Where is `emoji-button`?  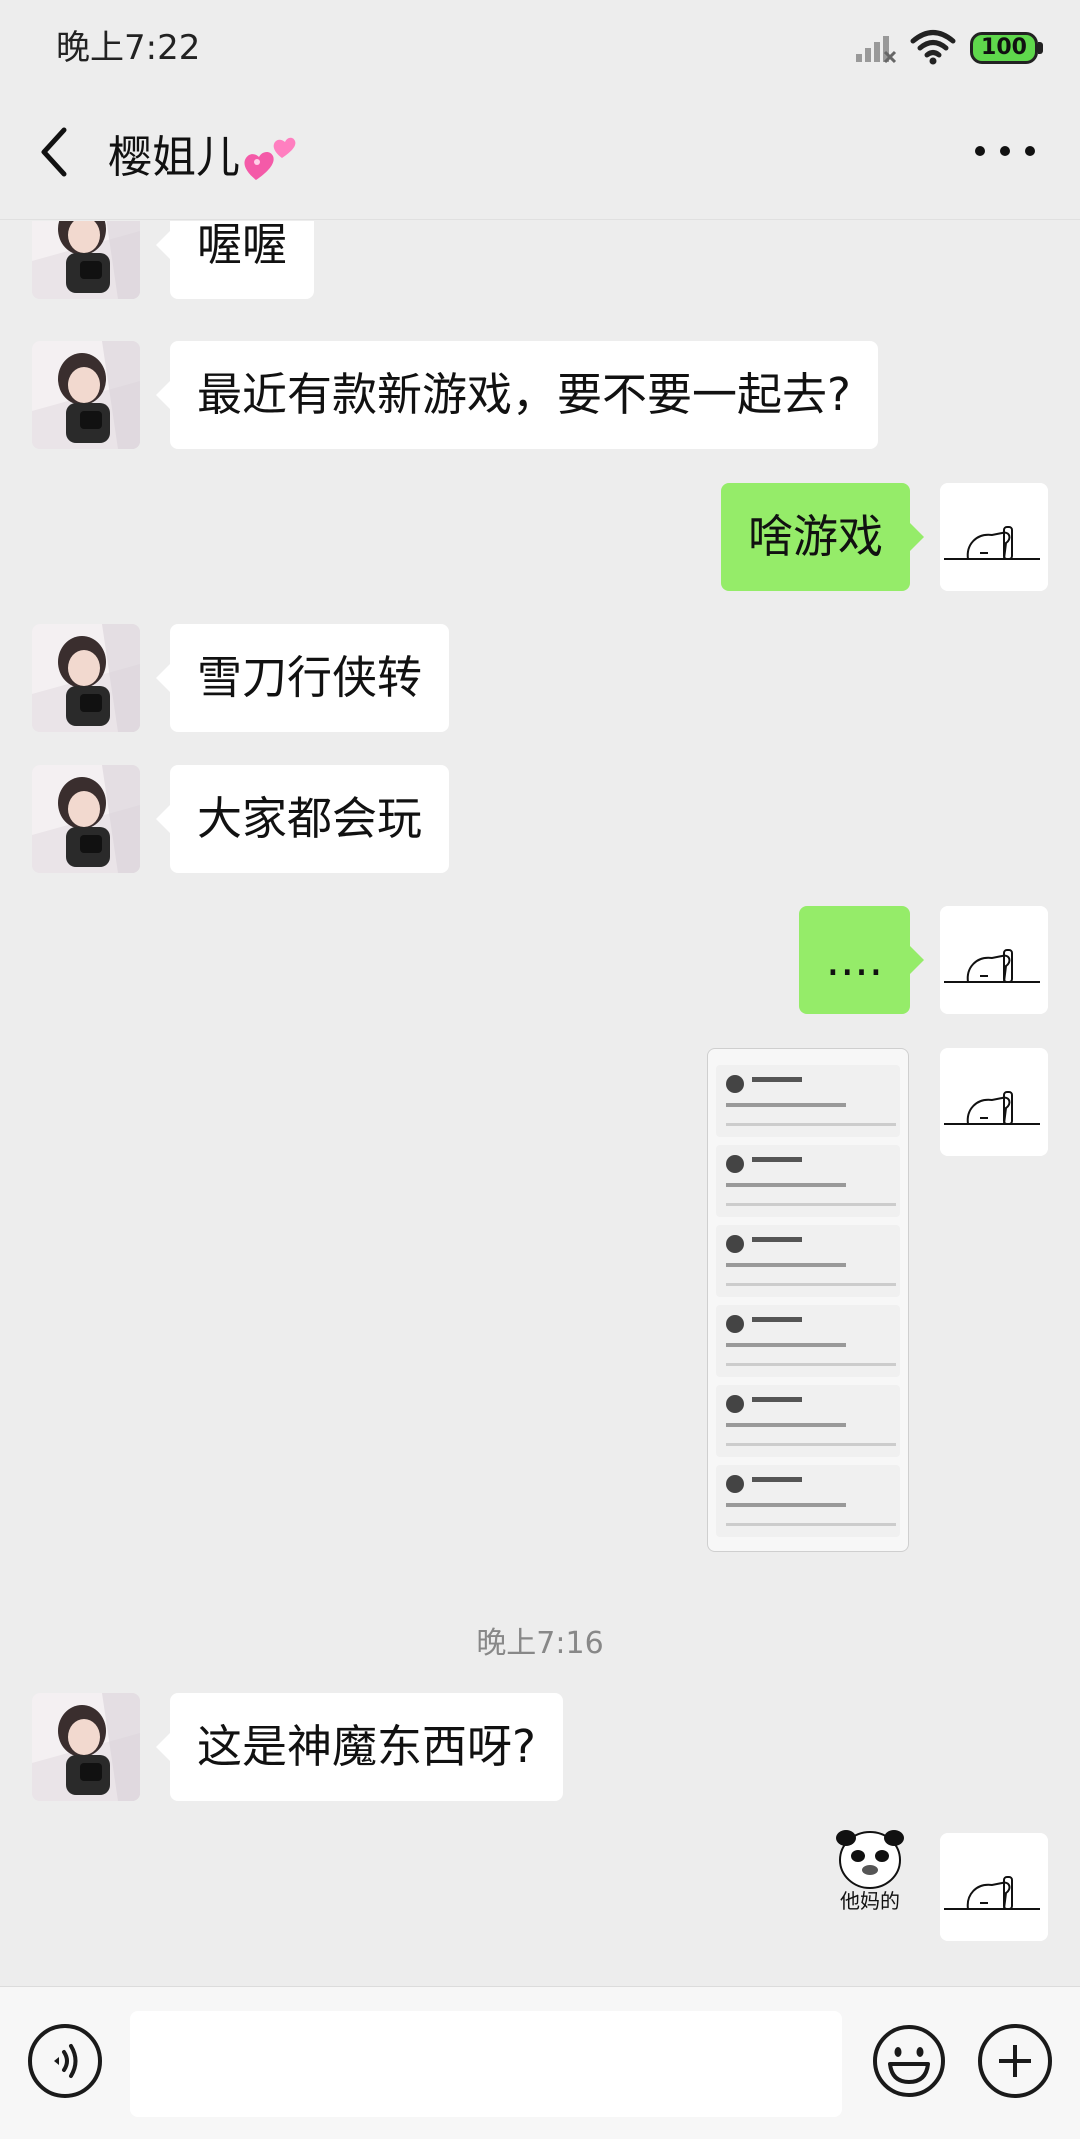 emoji-button is located at coordinates (909, 2061).